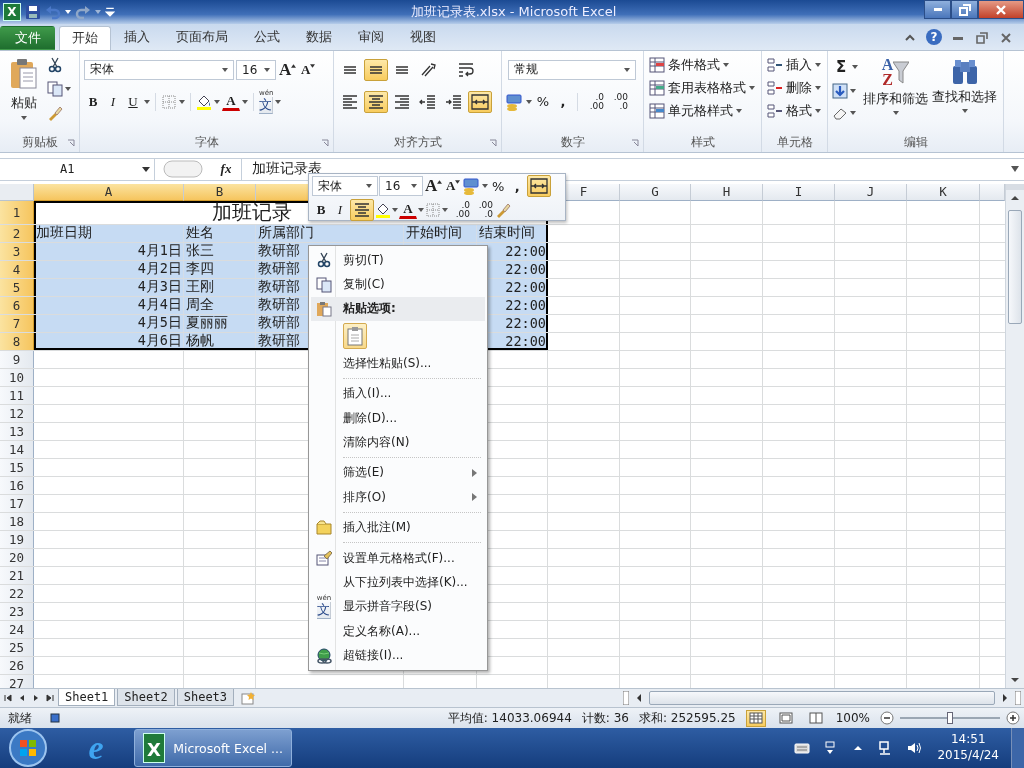  I want to click on ribbon-tab: 审阅, so click(371, 37).